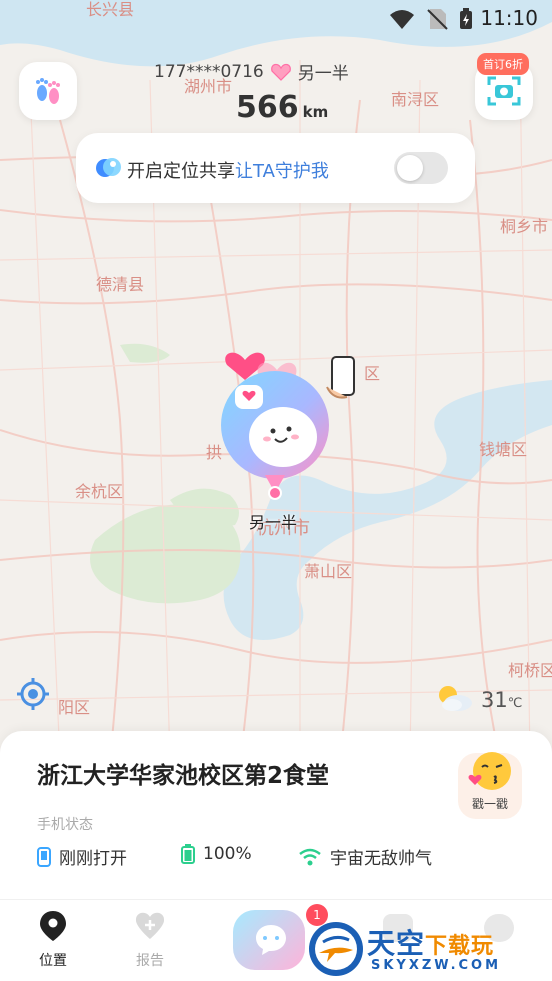  What do you see at coordinates (504, 91) in the screenshot?
I see `scan-camera-icon` at bounding box center [504, 91].